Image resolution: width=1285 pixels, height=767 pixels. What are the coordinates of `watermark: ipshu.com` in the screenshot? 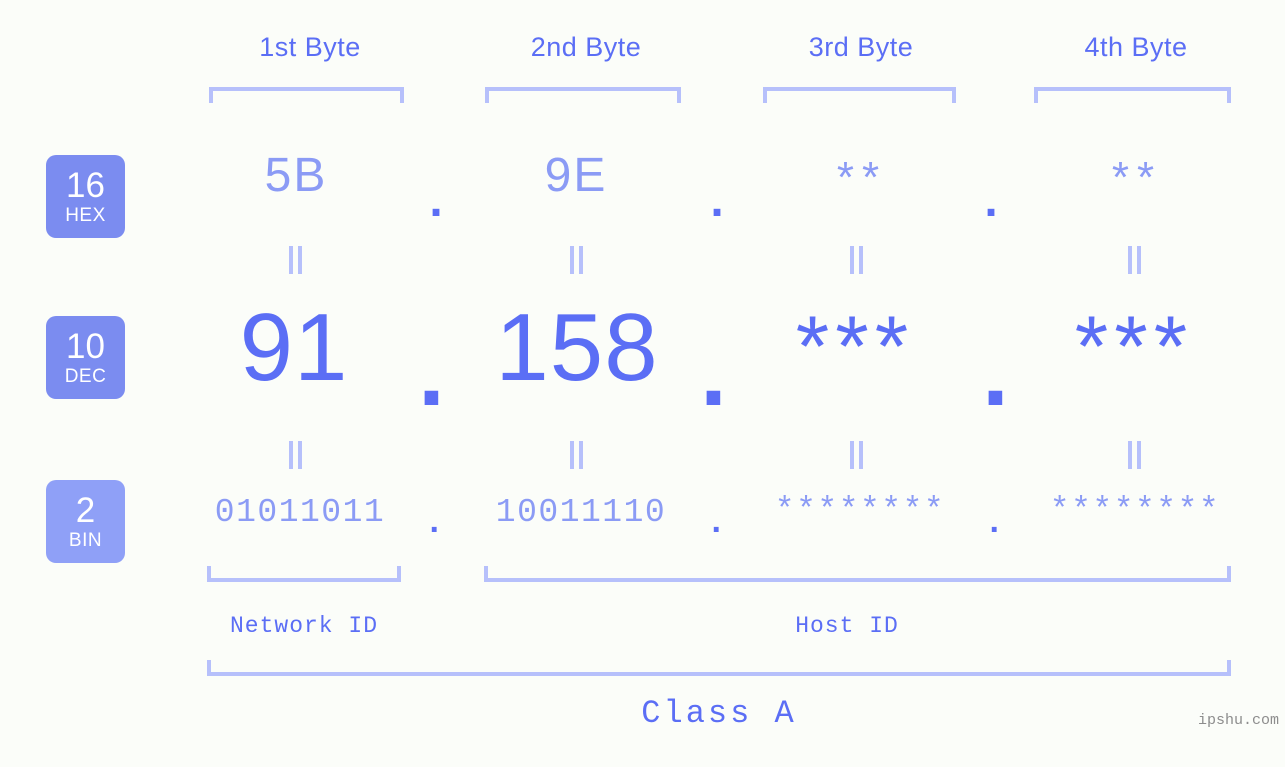 It's located at (1238, 720).